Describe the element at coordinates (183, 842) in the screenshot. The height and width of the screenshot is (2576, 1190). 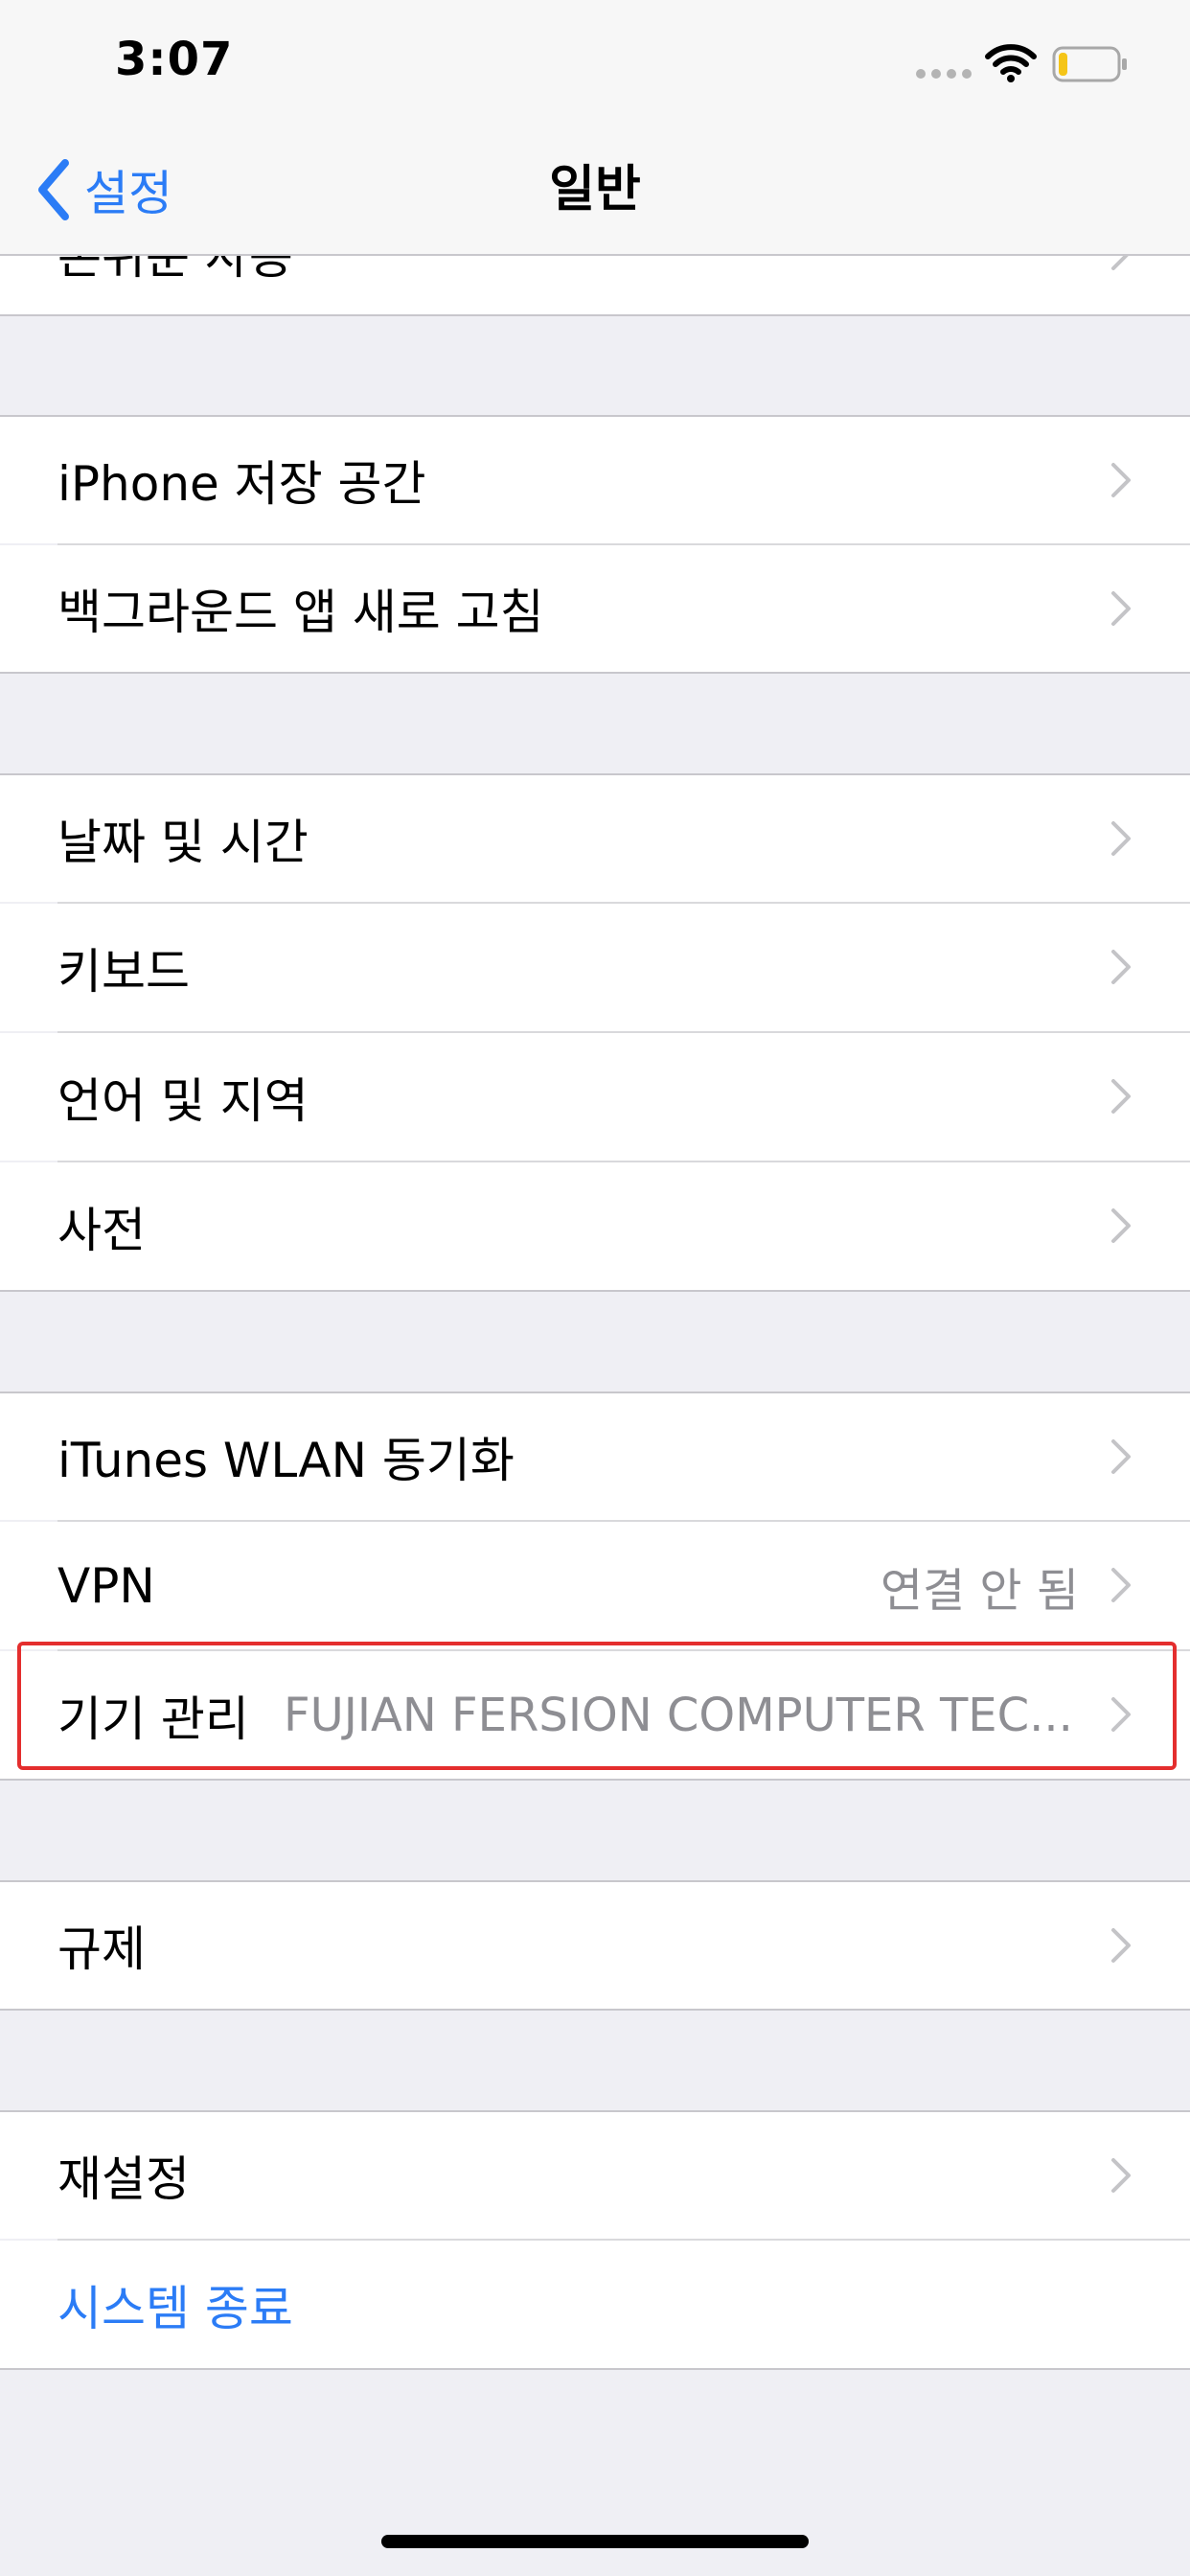
I see `list-item-label: 날짜 및 시간` at that location.